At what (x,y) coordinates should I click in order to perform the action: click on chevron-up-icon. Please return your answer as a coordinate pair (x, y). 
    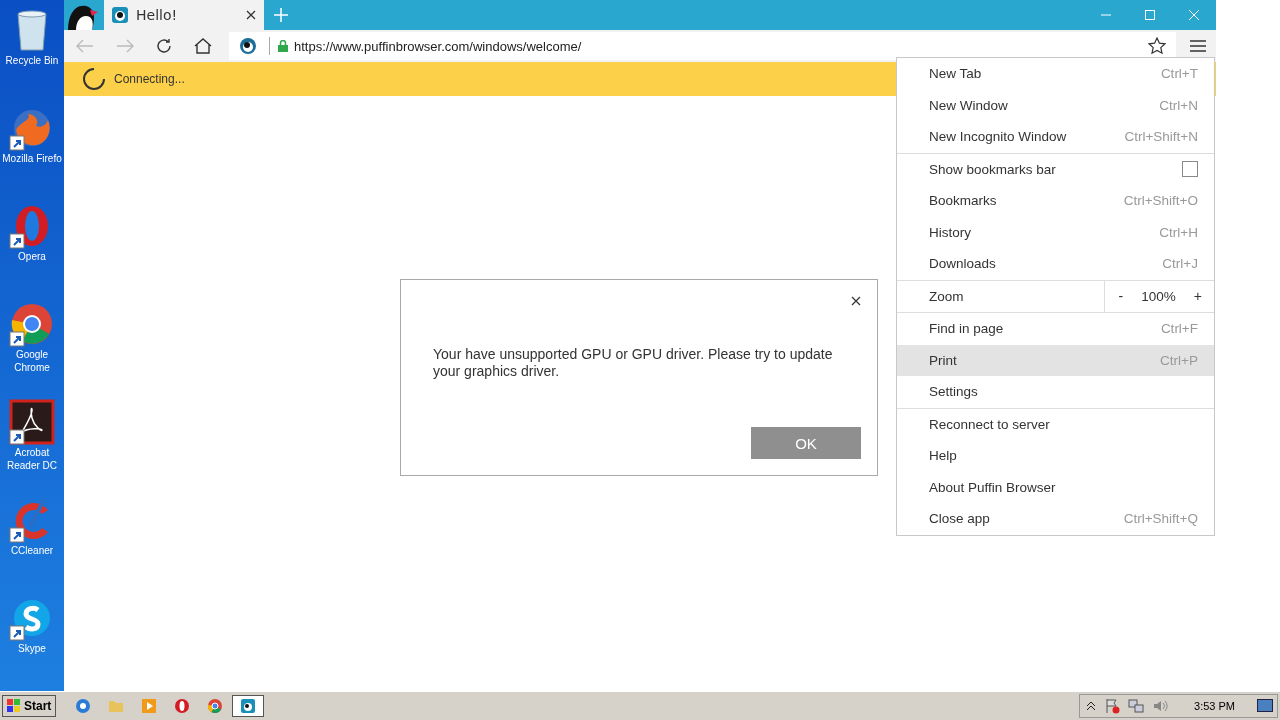
    Looking at the image, I should click on (1091, 706).